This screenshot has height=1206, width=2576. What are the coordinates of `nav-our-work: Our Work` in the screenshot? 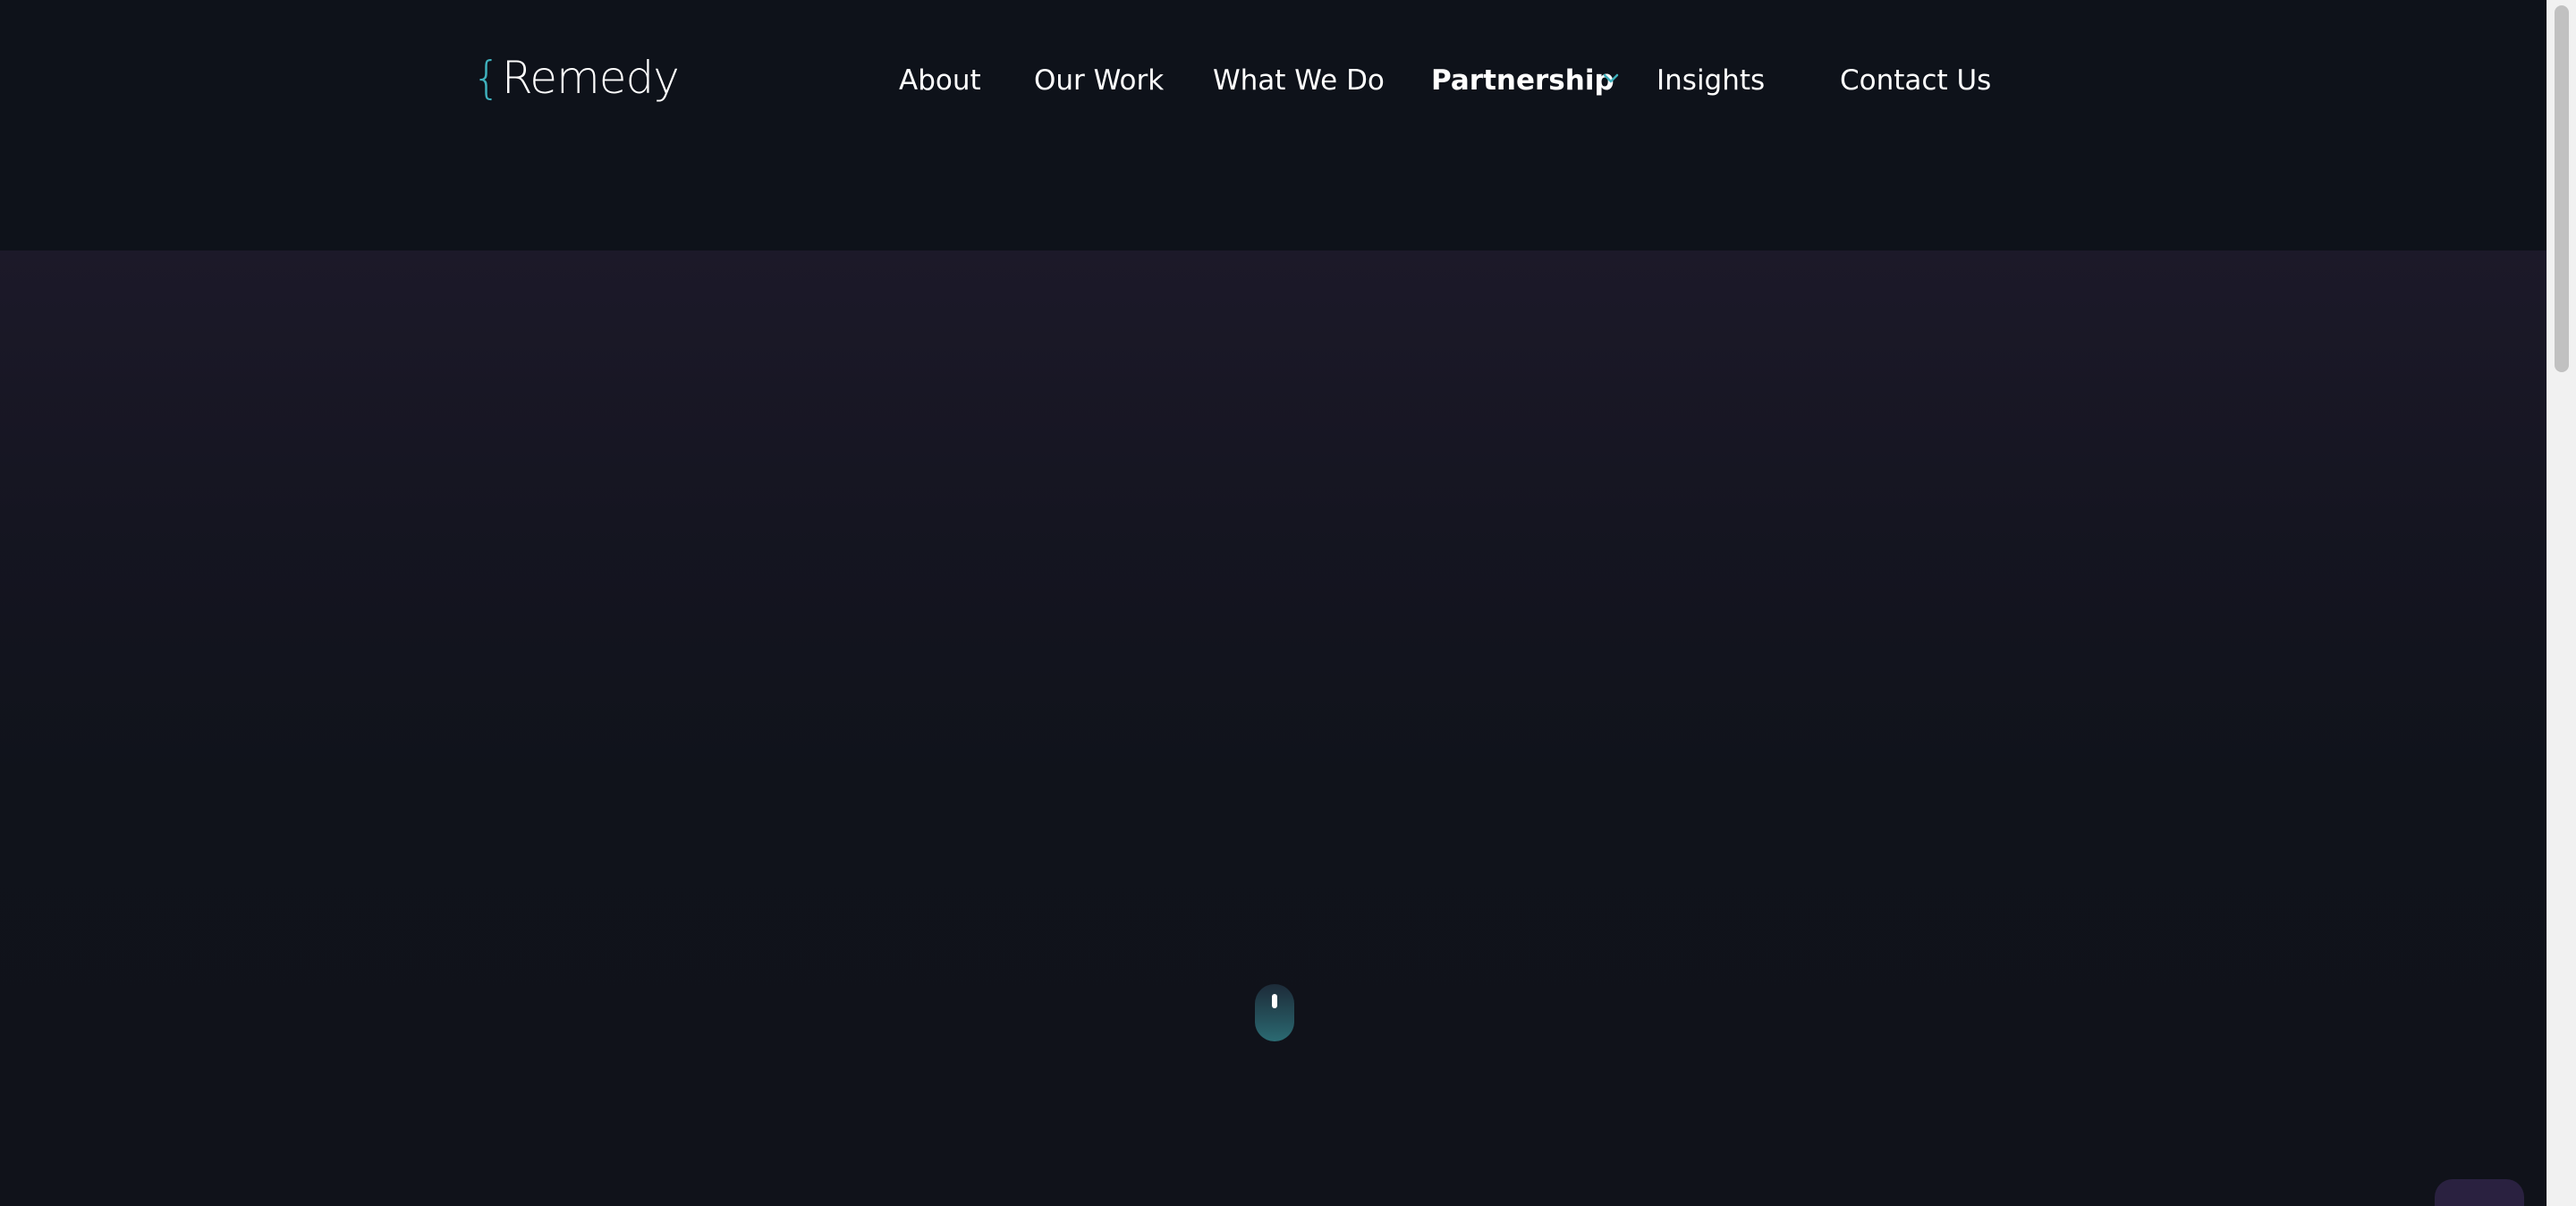 It's located at (1099, 80).